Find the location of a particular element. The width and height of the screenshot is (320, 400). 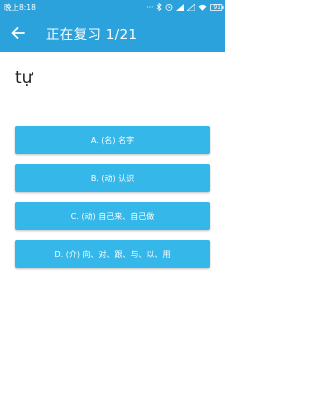

status-time: 晚上8:18 is located at coordinates (20, 7).